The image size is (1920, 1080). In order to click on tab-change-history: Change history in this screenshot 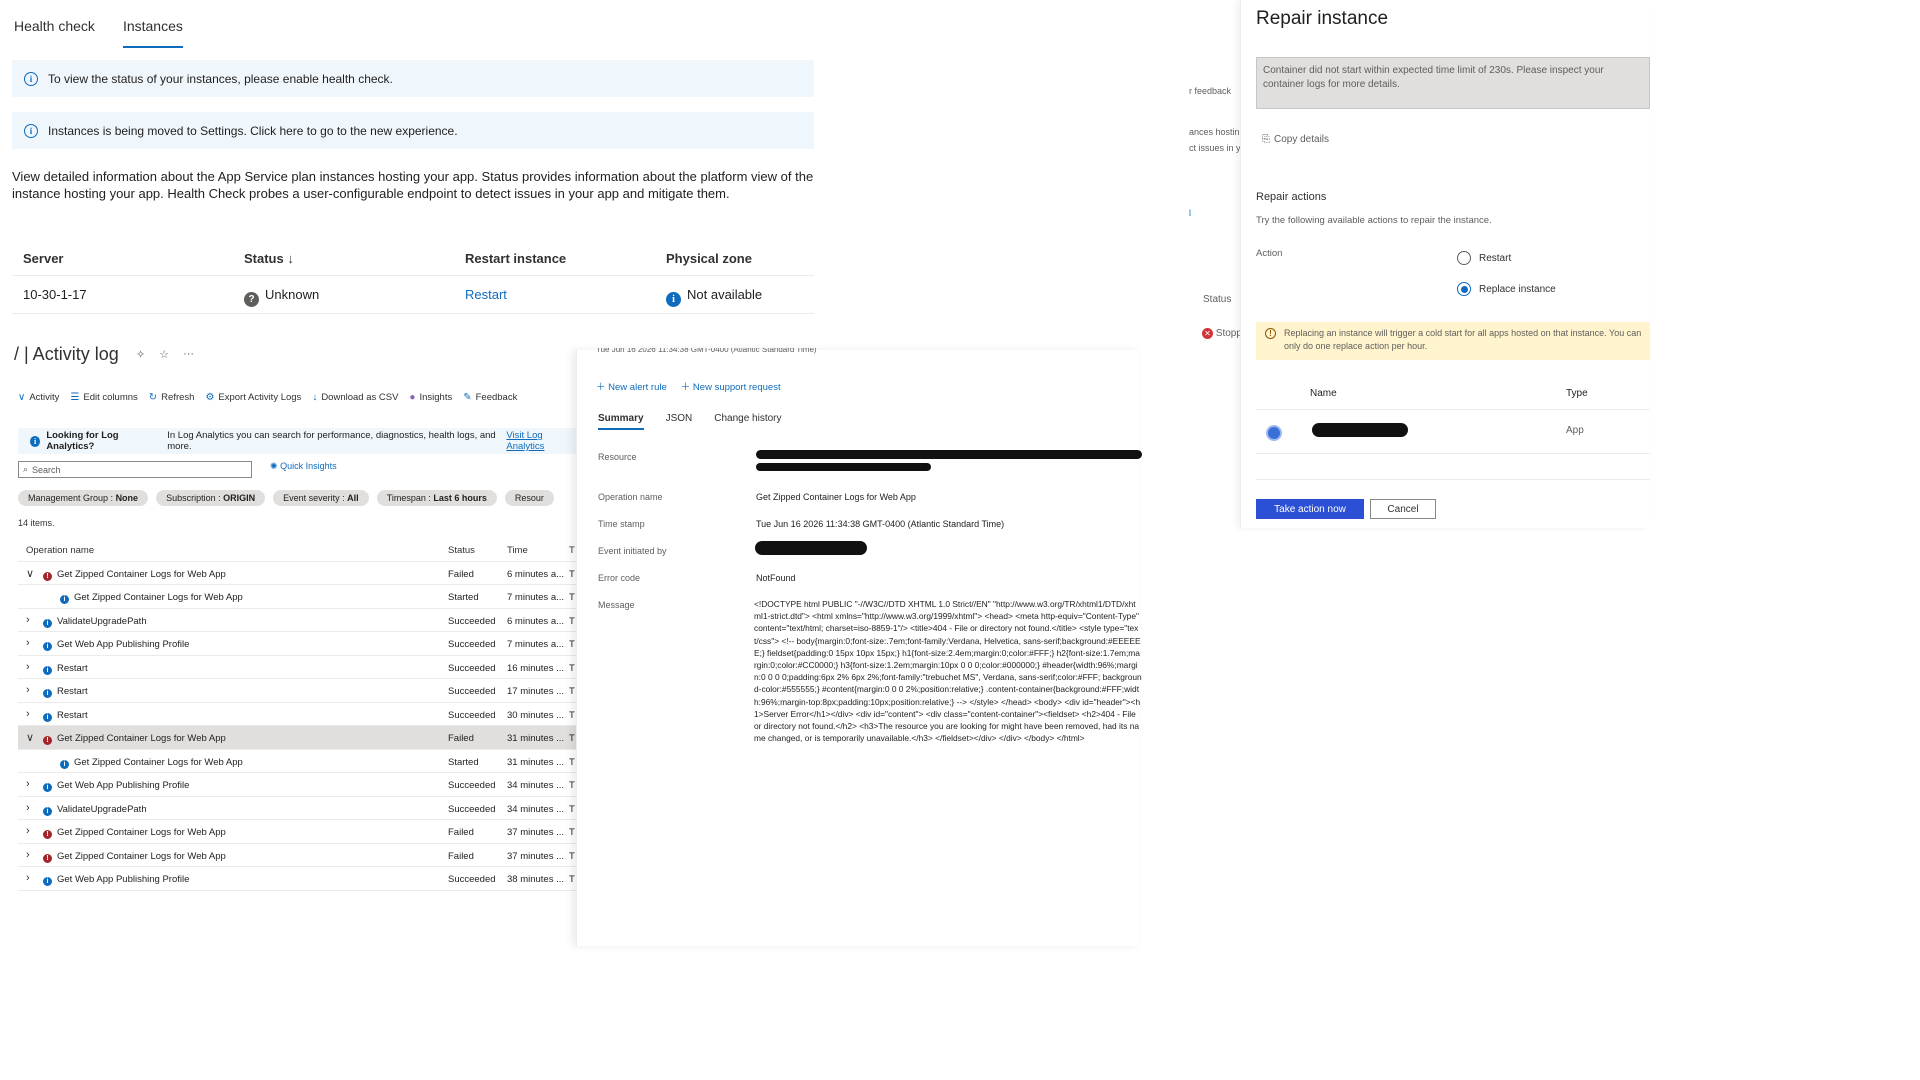, I will do `click(747, 421)`.